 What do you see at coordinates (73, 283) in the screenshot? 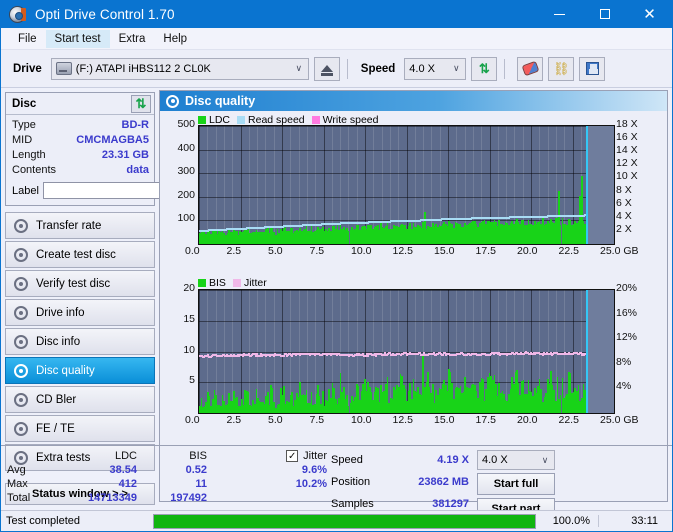
I see `sidebar-item-label: Verify test disc` at bounding box center [73, 283].